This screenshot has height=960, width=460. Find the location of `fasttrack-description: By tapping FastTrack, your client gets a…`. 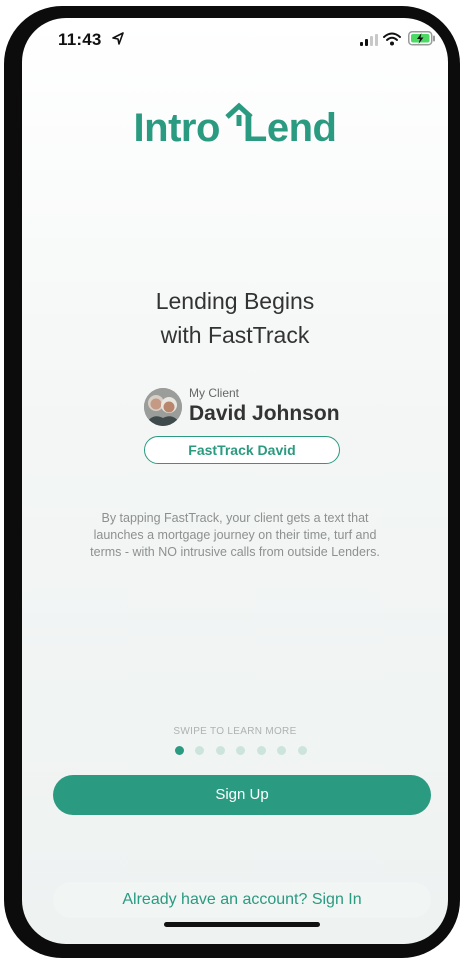

fasttrack-description: By tapping FastTrack, your client gets a… is located at coordinates (235, 535).